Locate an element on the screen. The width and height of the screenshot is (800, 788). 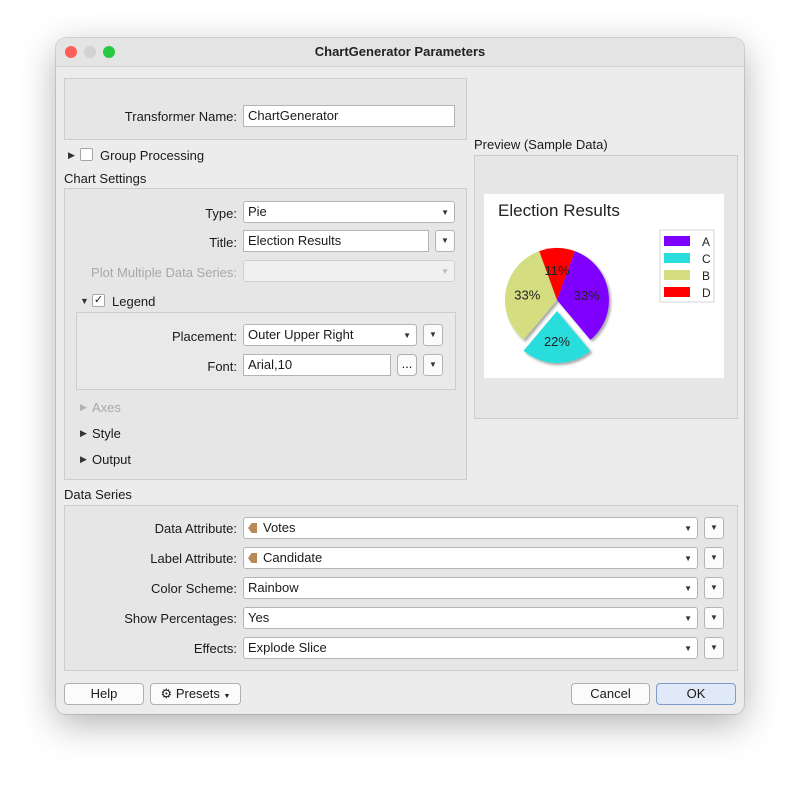
legend-swatch-a is located at coordinates (677, 241).